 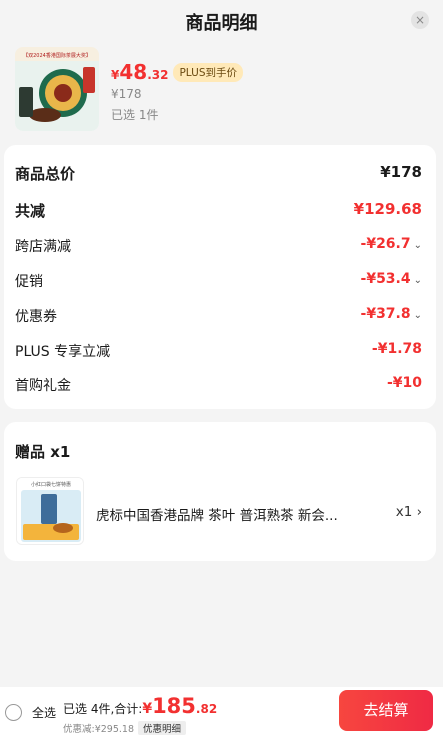 What do you see at coordinates (221, 23) in the screenshot?
I see `page-title: 商品明细` at bounding box center [221, 23].